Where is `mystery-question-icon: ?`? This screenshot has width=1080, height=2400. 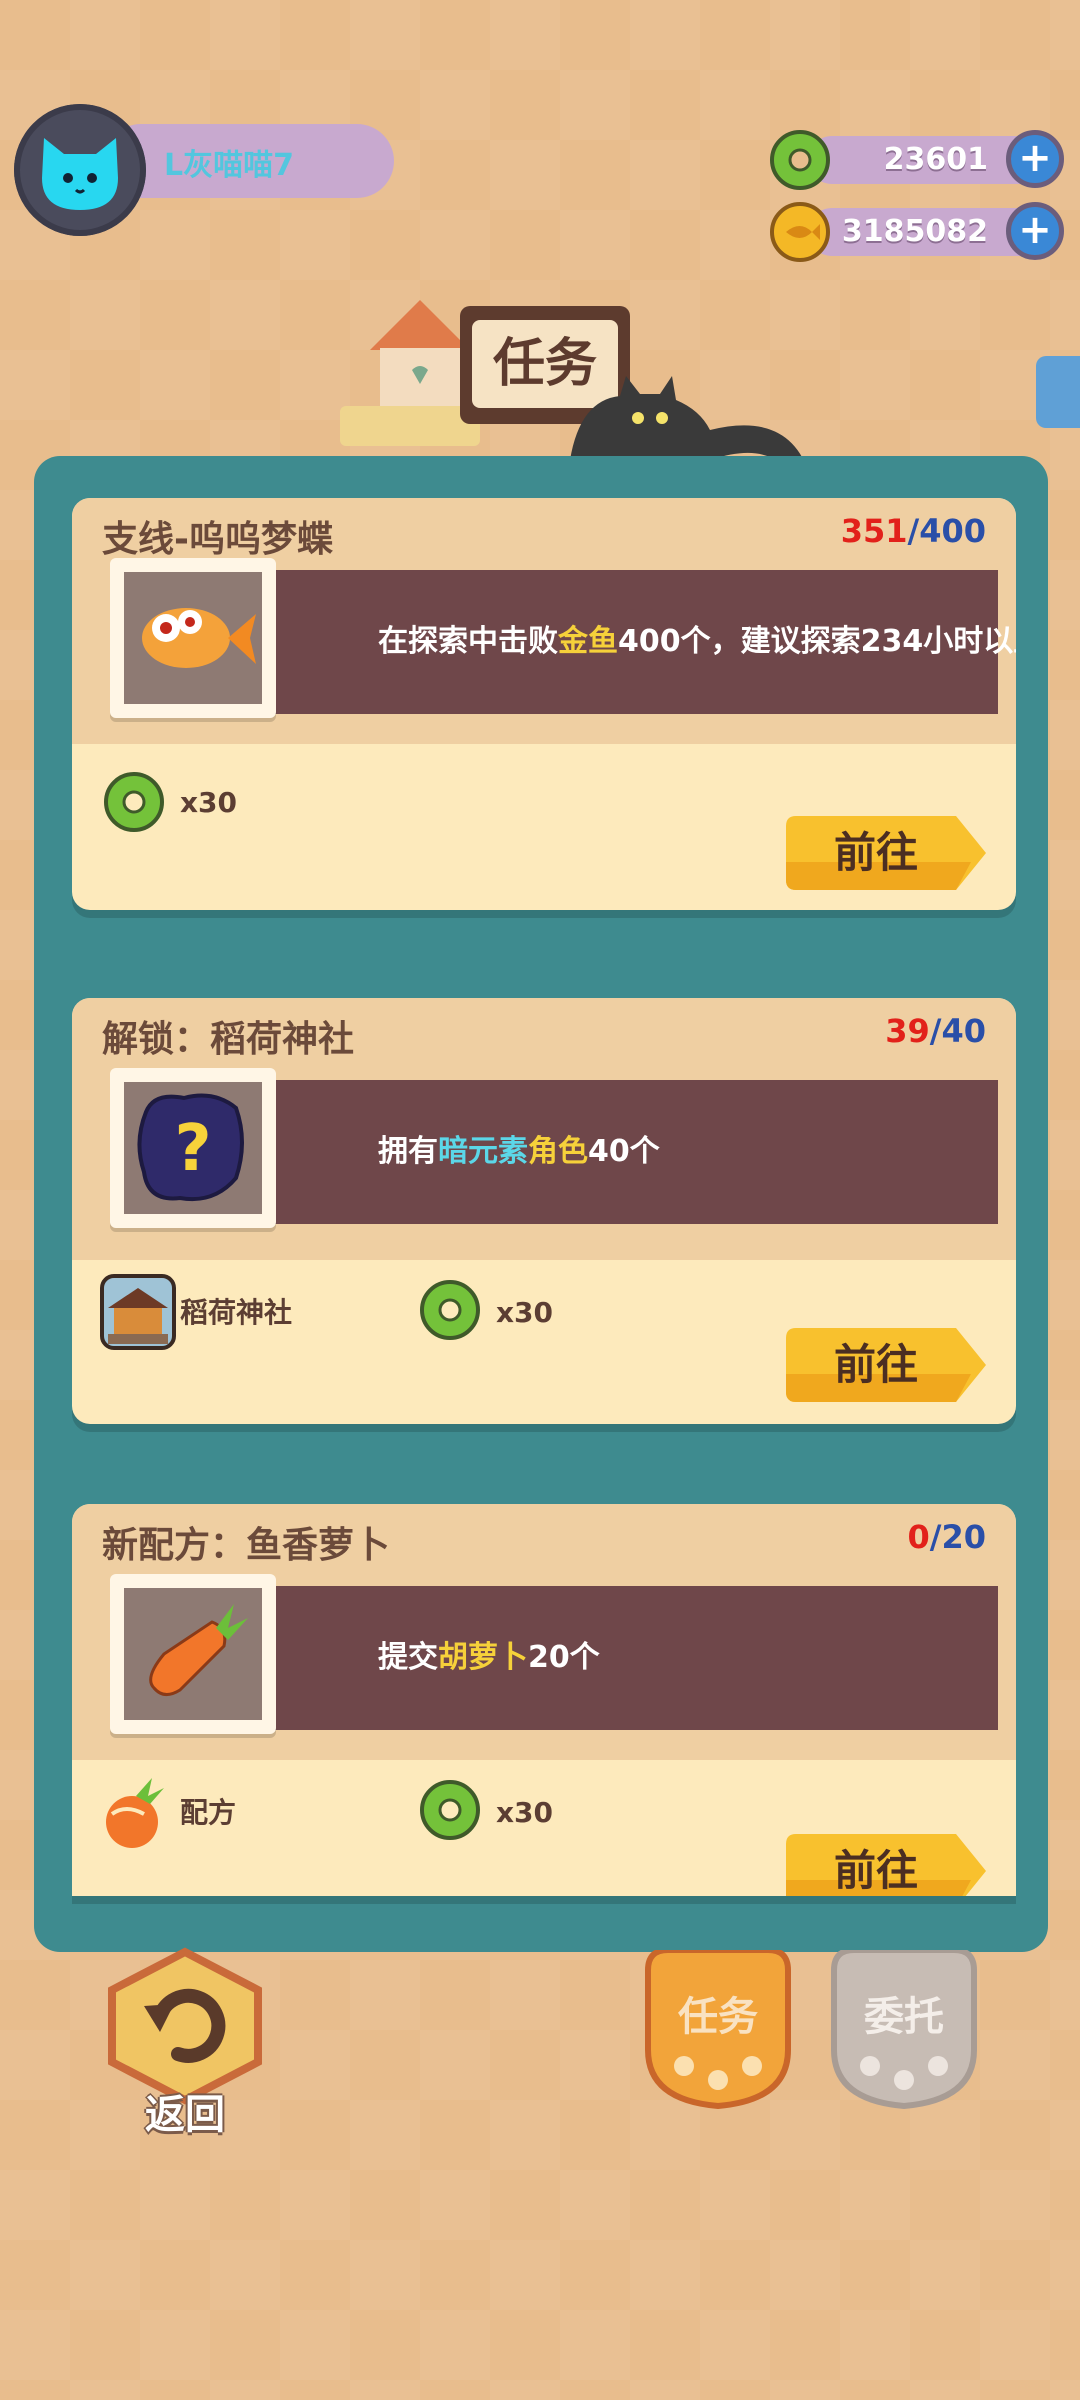 mystery-question-icon: ? is located at coordinates (190, 1147).